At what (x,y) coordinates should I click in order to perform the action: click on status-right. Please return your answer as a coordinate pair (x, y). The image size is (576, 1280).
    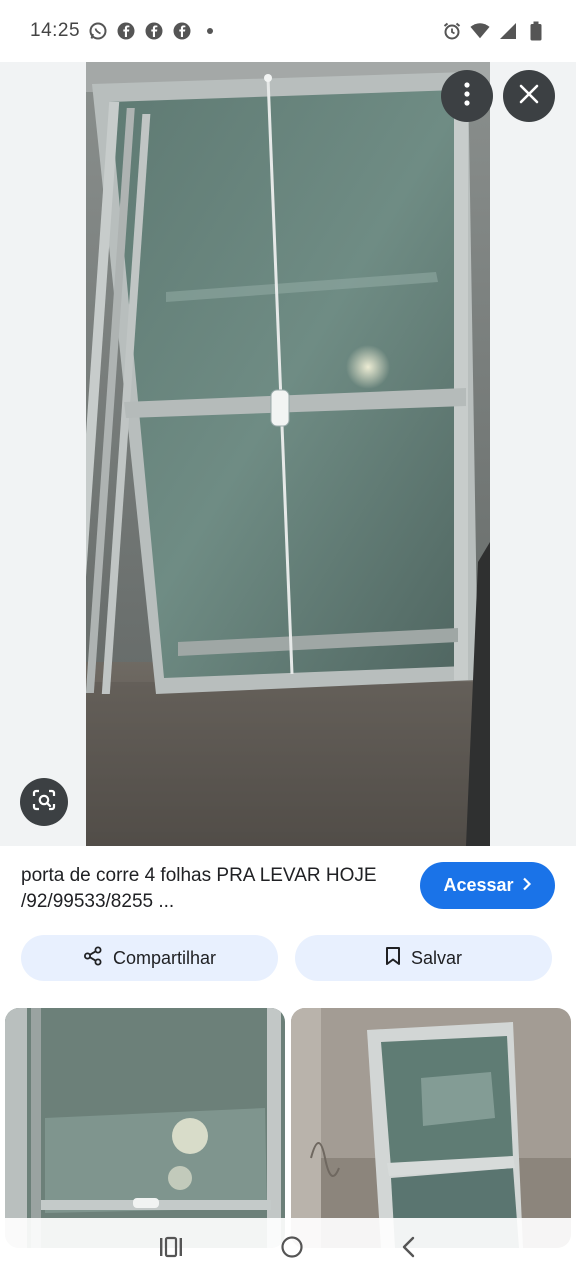
    Looking at the image, I should click on (494, 31).